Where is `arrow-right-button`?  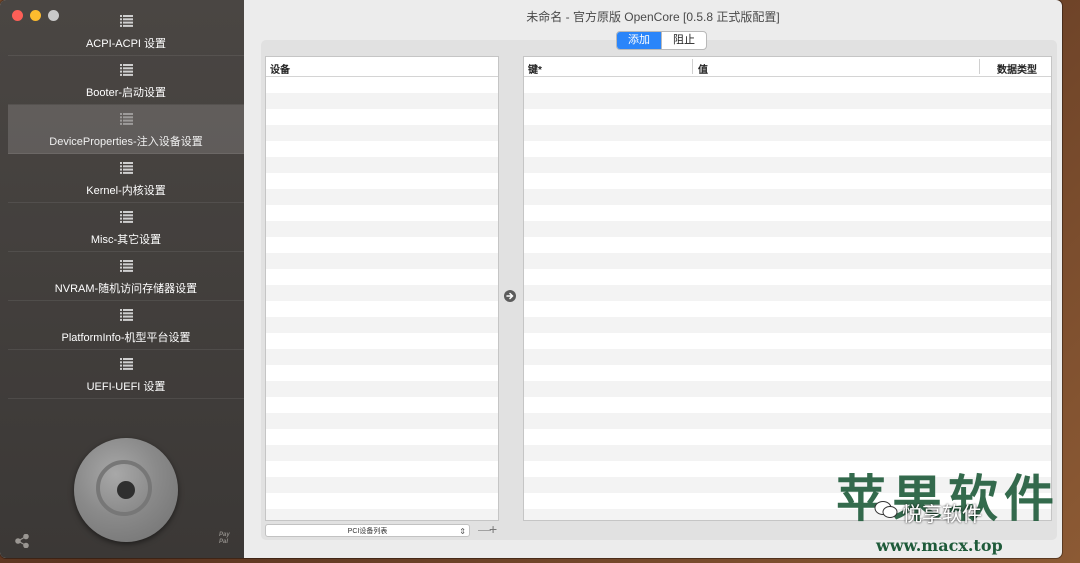 arrow-right-button is located at coordinates (510, 296).